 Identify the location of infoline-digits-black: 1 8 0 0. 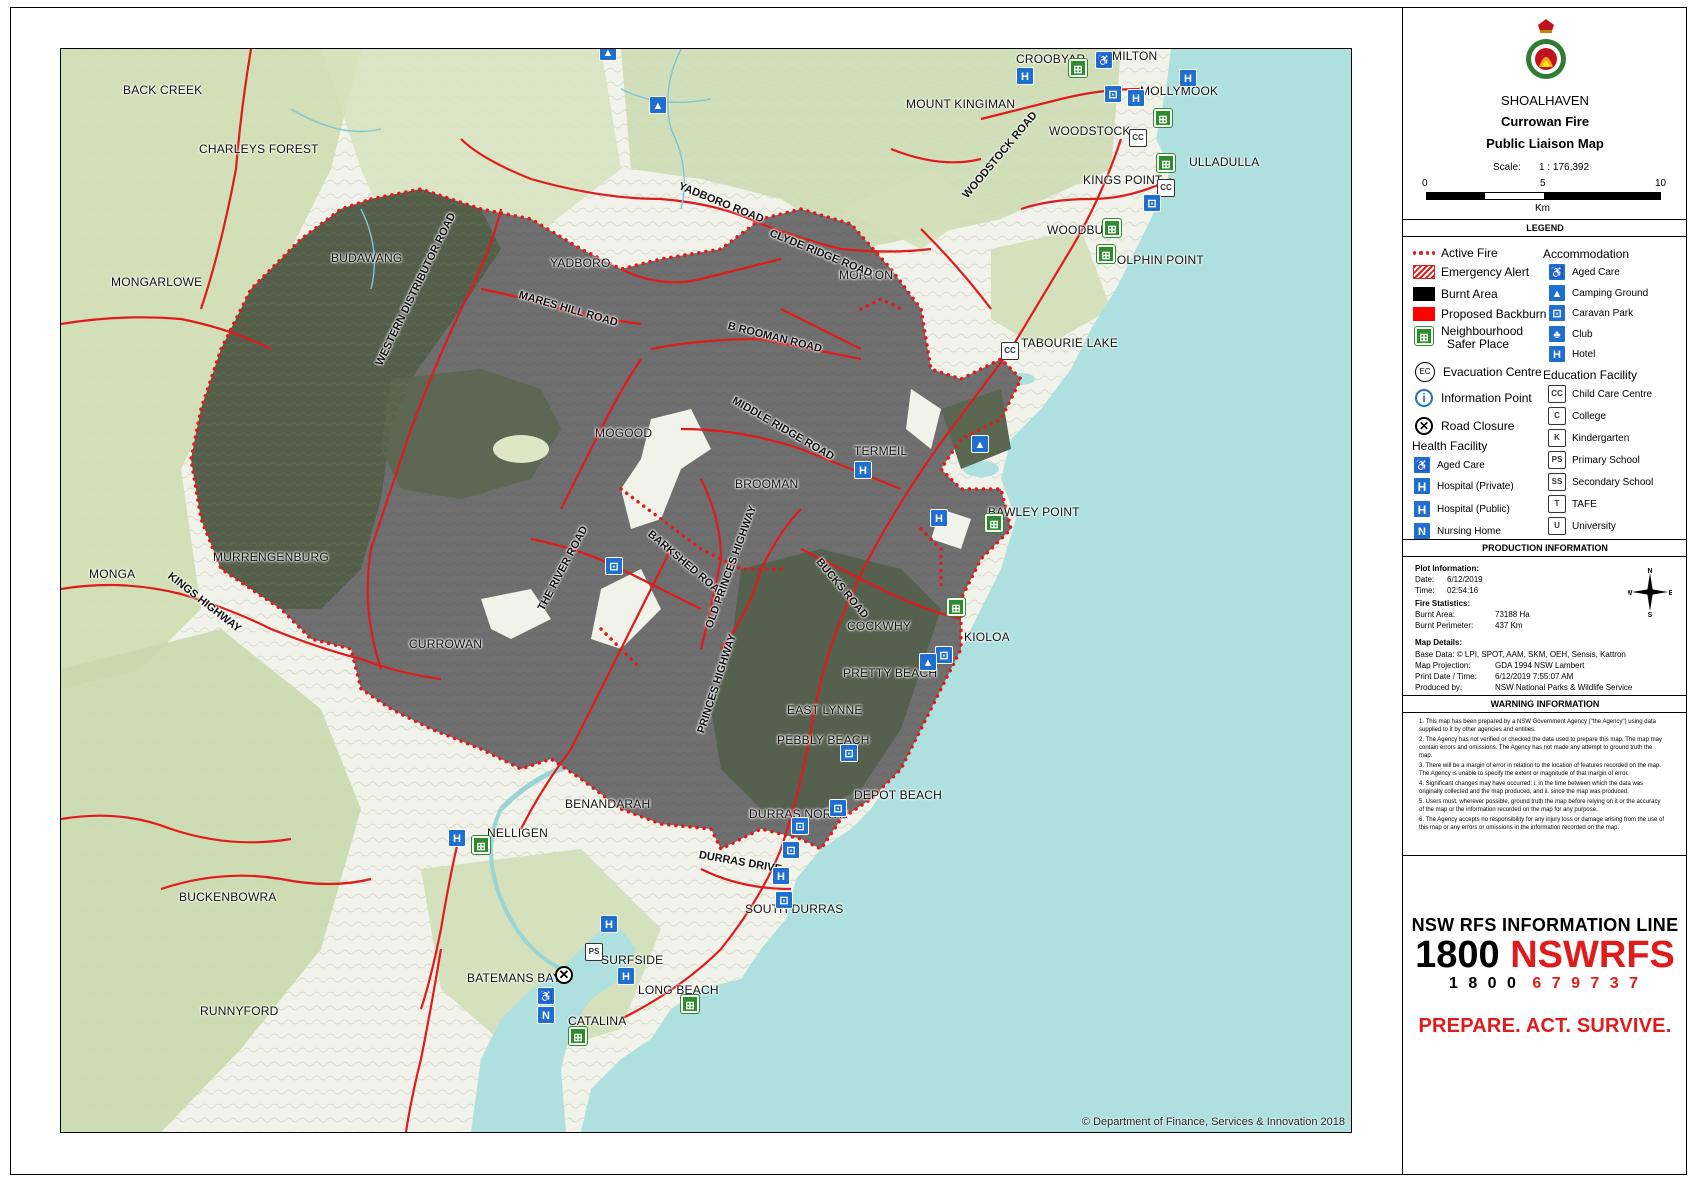
(1483, 983).